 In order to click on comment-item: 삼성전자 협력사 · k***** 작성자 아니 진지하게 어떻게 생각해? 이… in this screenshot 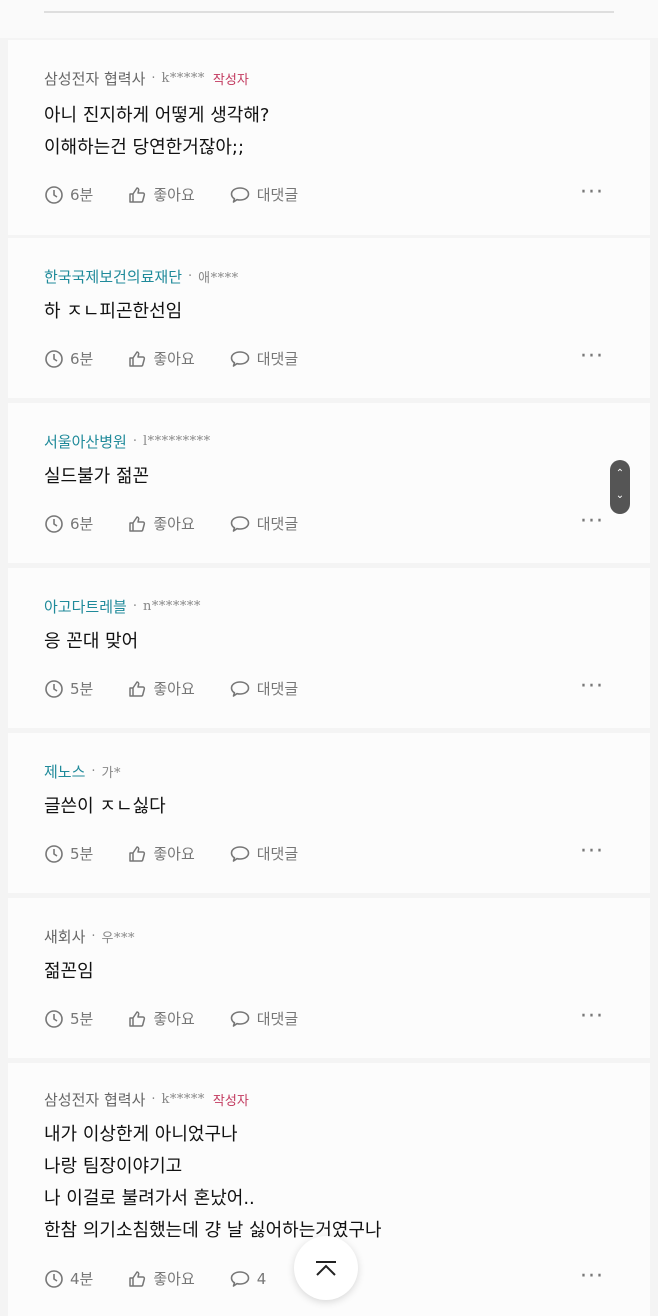, I will do `click(329, 137)`.